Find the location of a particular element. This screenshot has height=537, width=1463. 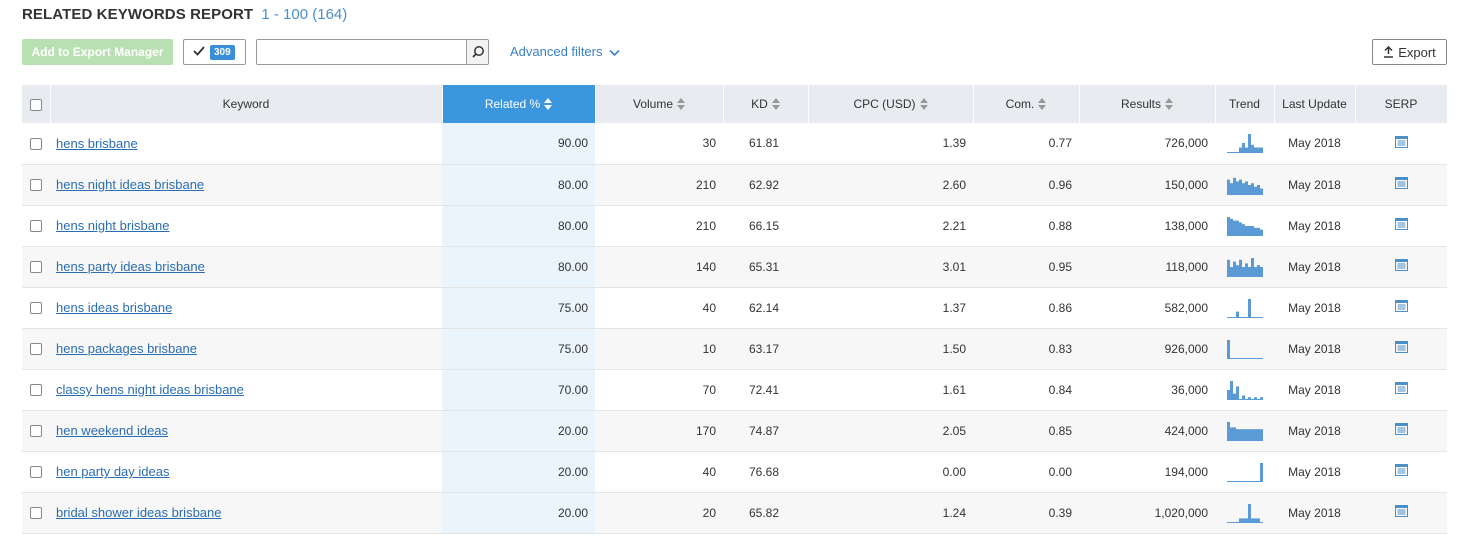

search-button is located at coordinates (477, 52).